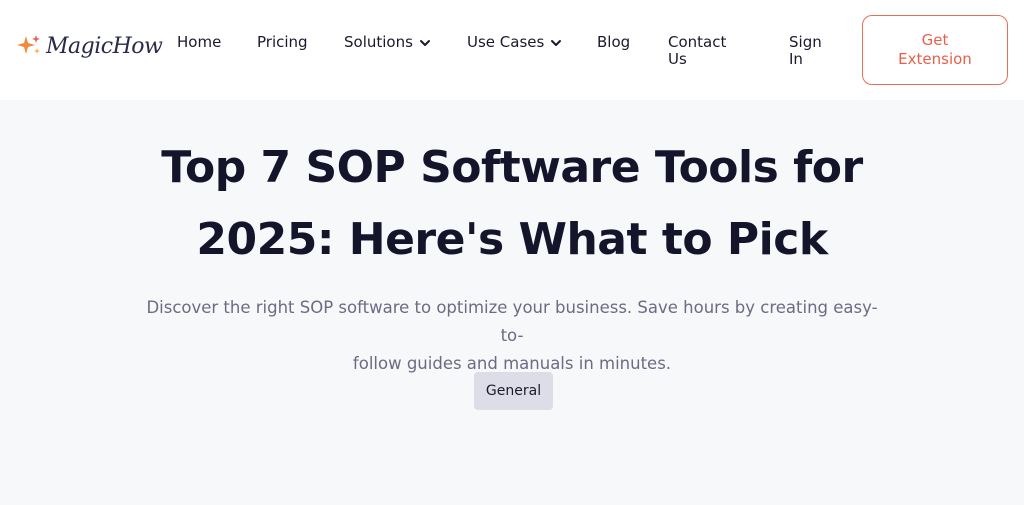  I want to click on nav-contact-us: Contact Us, so click(697, 51).